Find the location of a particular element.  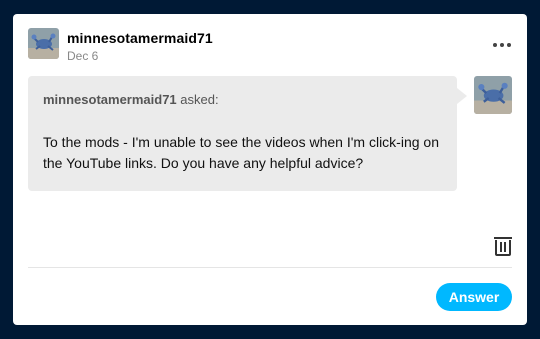

delete-button is located at coordinates (503, 246).